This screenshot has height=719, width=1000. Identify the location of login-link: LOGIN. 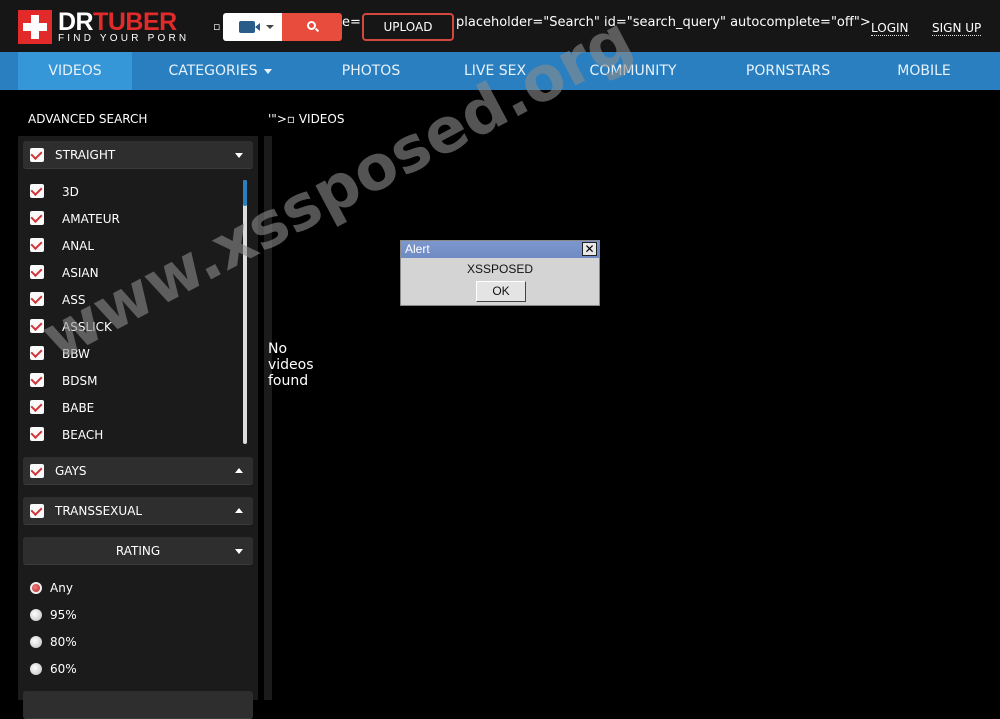
(890, 28).